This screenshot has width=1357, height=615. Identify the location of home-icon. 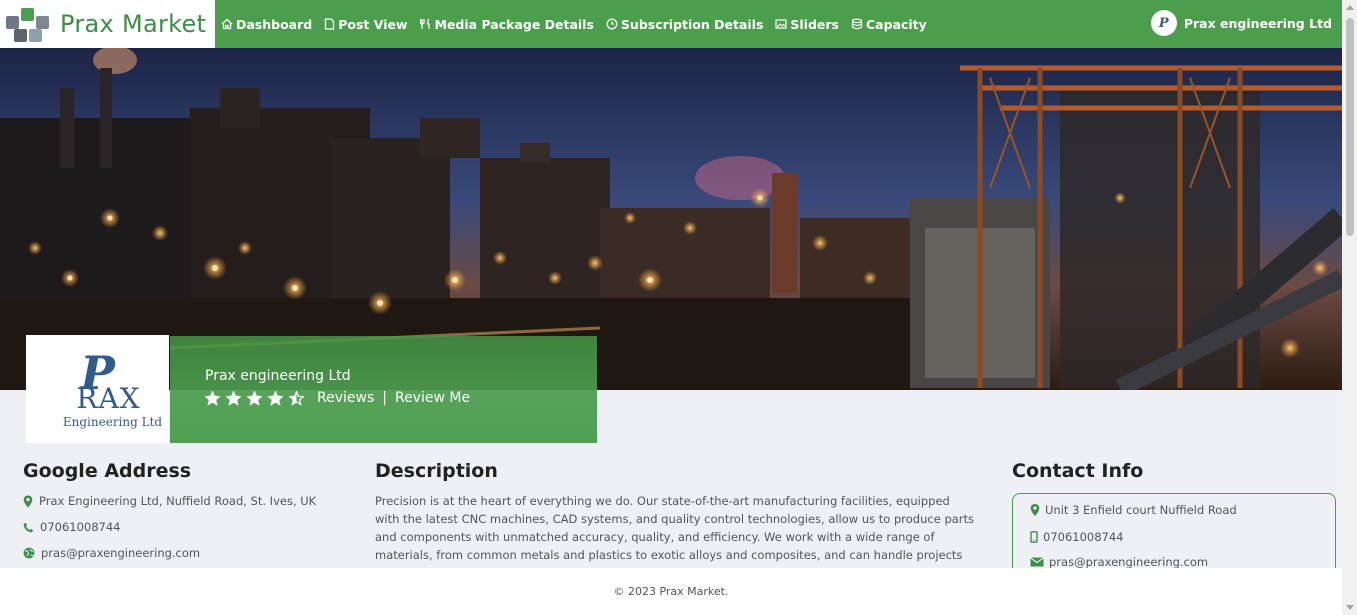
(227, 24).